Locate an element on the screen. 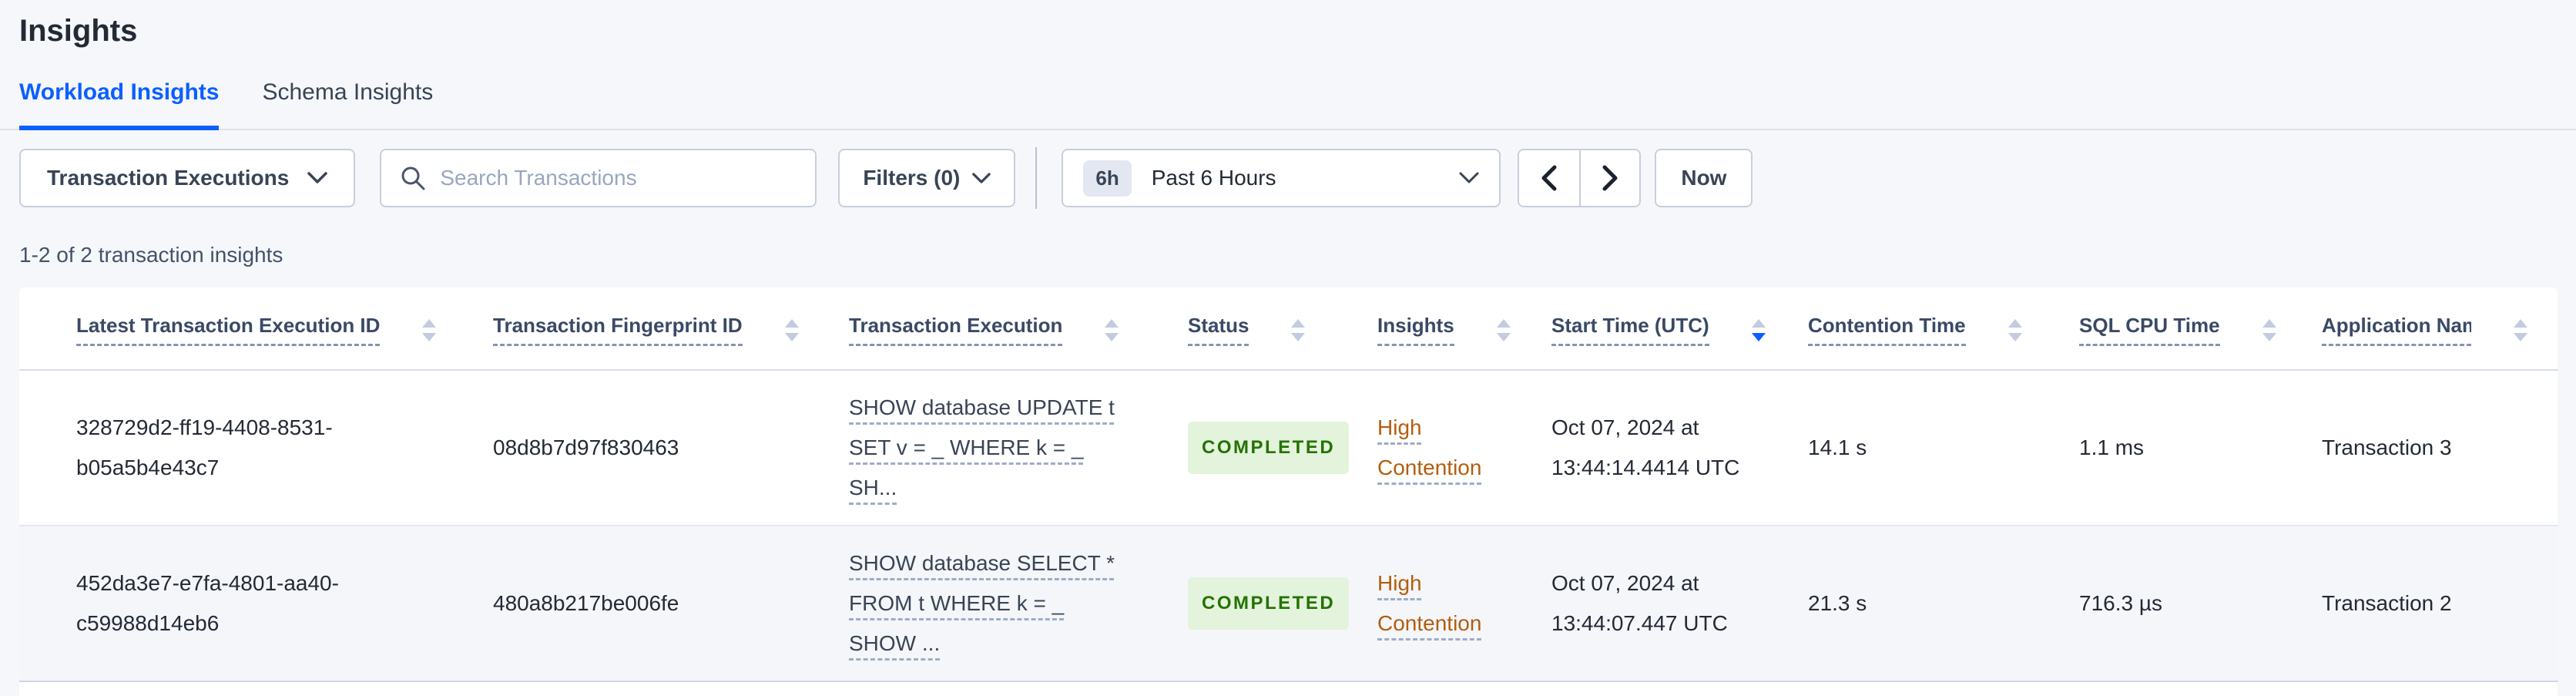  column-header-contention-time: Contention Time is located at coordinates (1943, 329).